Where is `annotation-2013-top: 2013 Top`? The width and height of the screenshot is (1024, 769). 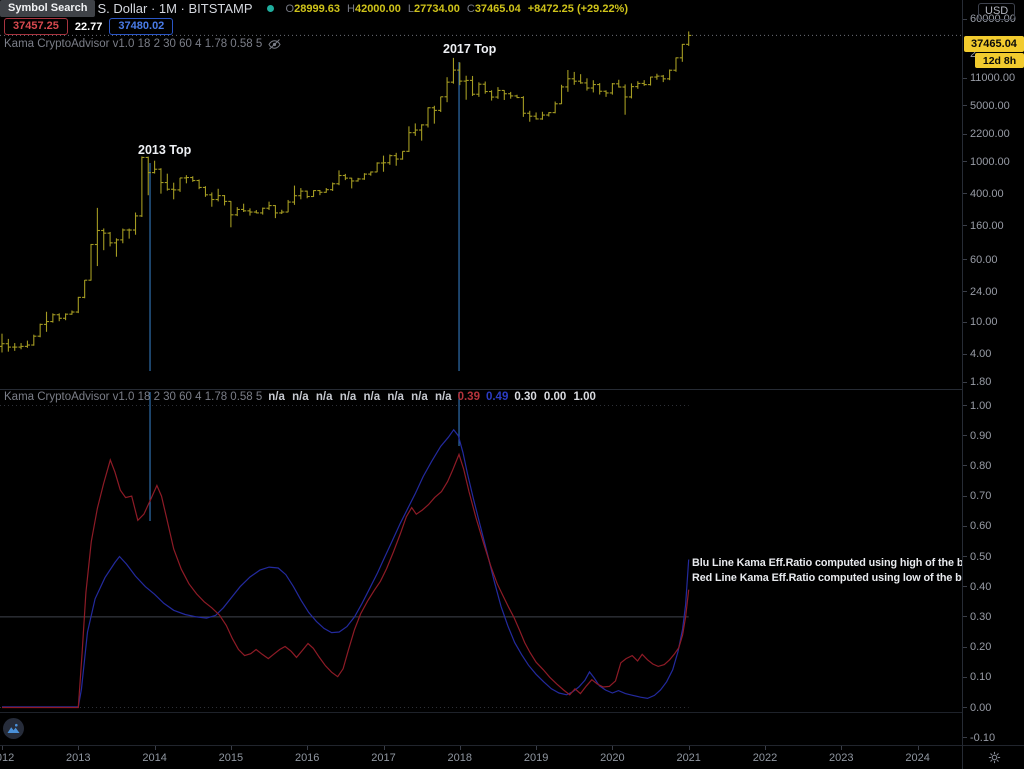
annotation-2013-top: 2013 Top is located at coordinates (164, 150).